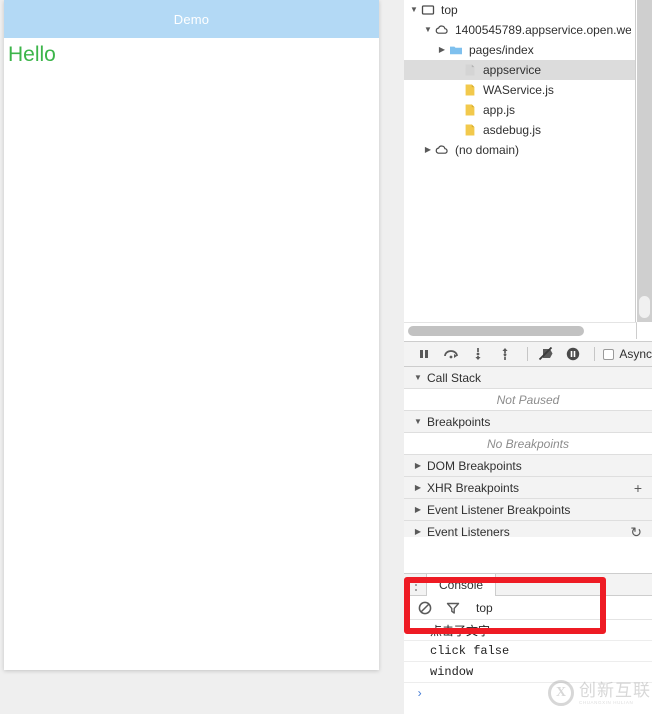 Image resolution: width=652 pixels, height=714 pixels. I want to click on section-title: Event Listener Breakpoints, so click(499, 509).